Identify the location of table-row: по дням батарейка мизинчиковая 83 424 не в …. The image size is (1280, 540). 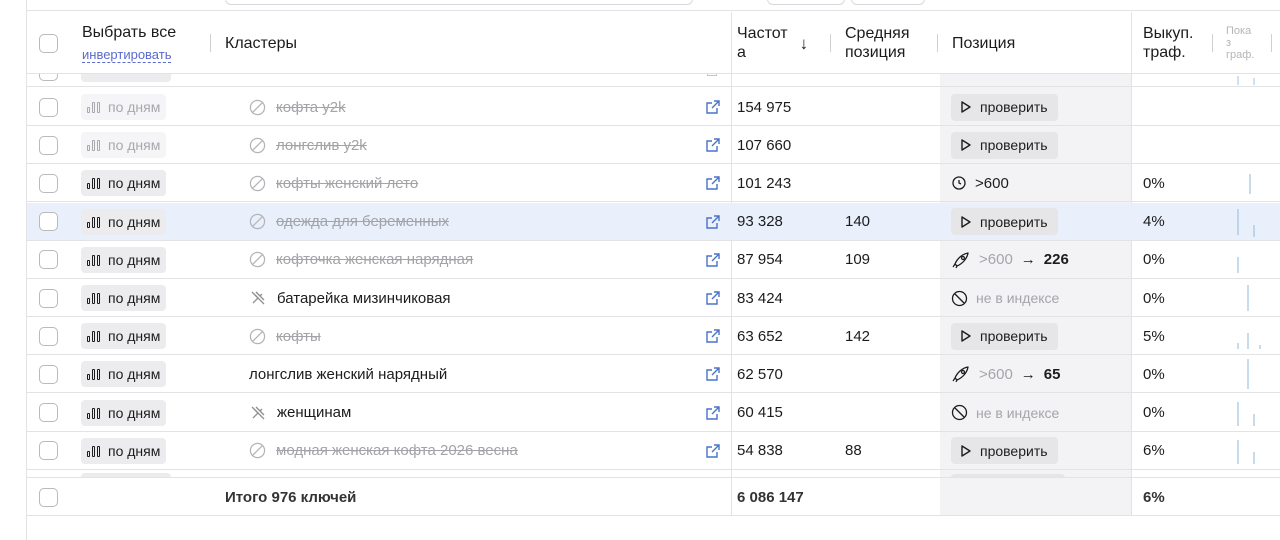
(653, 298).